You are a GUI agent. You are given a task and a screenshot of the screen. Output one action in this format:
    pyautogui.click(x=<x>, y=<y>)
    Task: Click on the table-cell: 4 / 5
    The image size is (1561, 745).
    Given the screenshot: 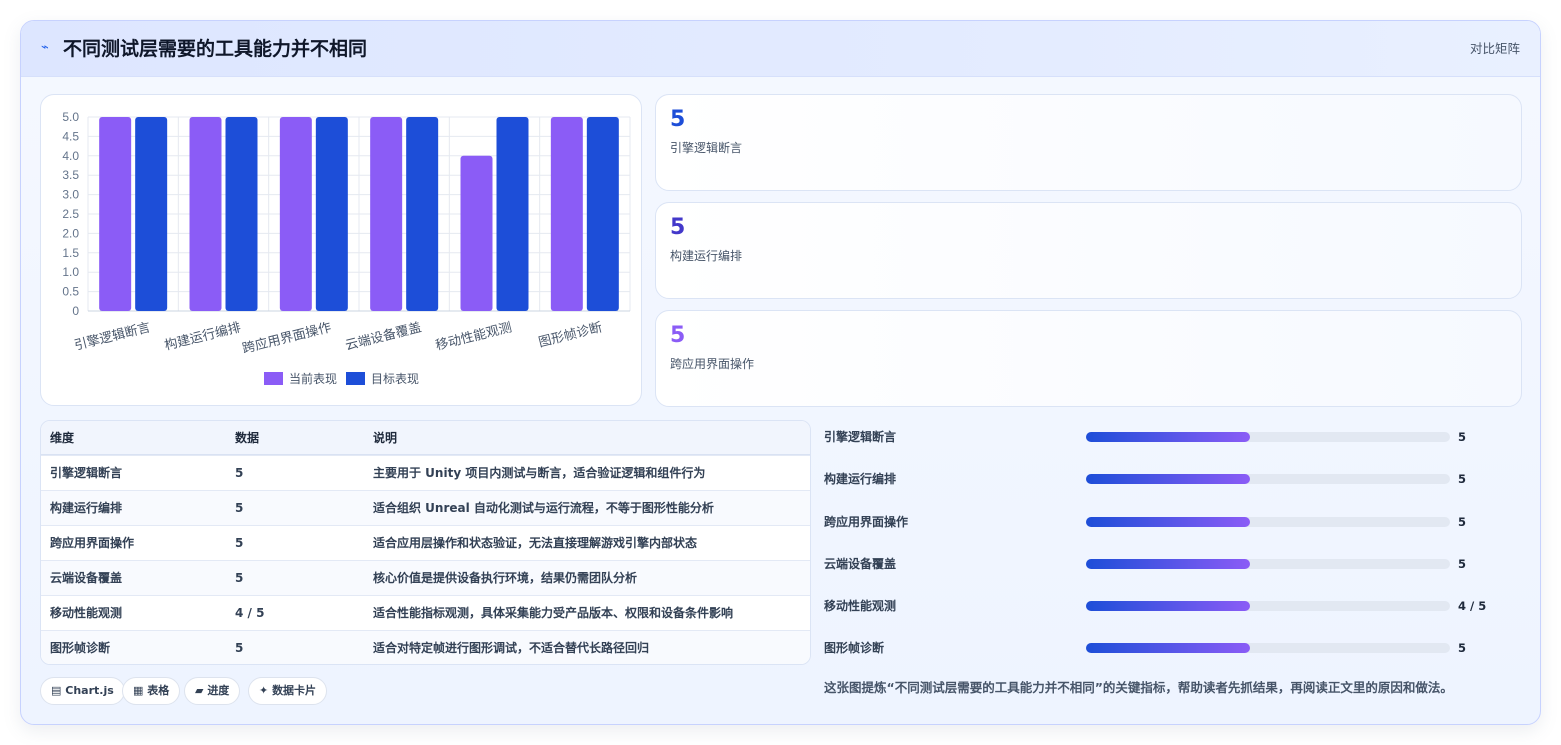 What is the action you would take?
    pyautogui.click(x=250, y=613)
    